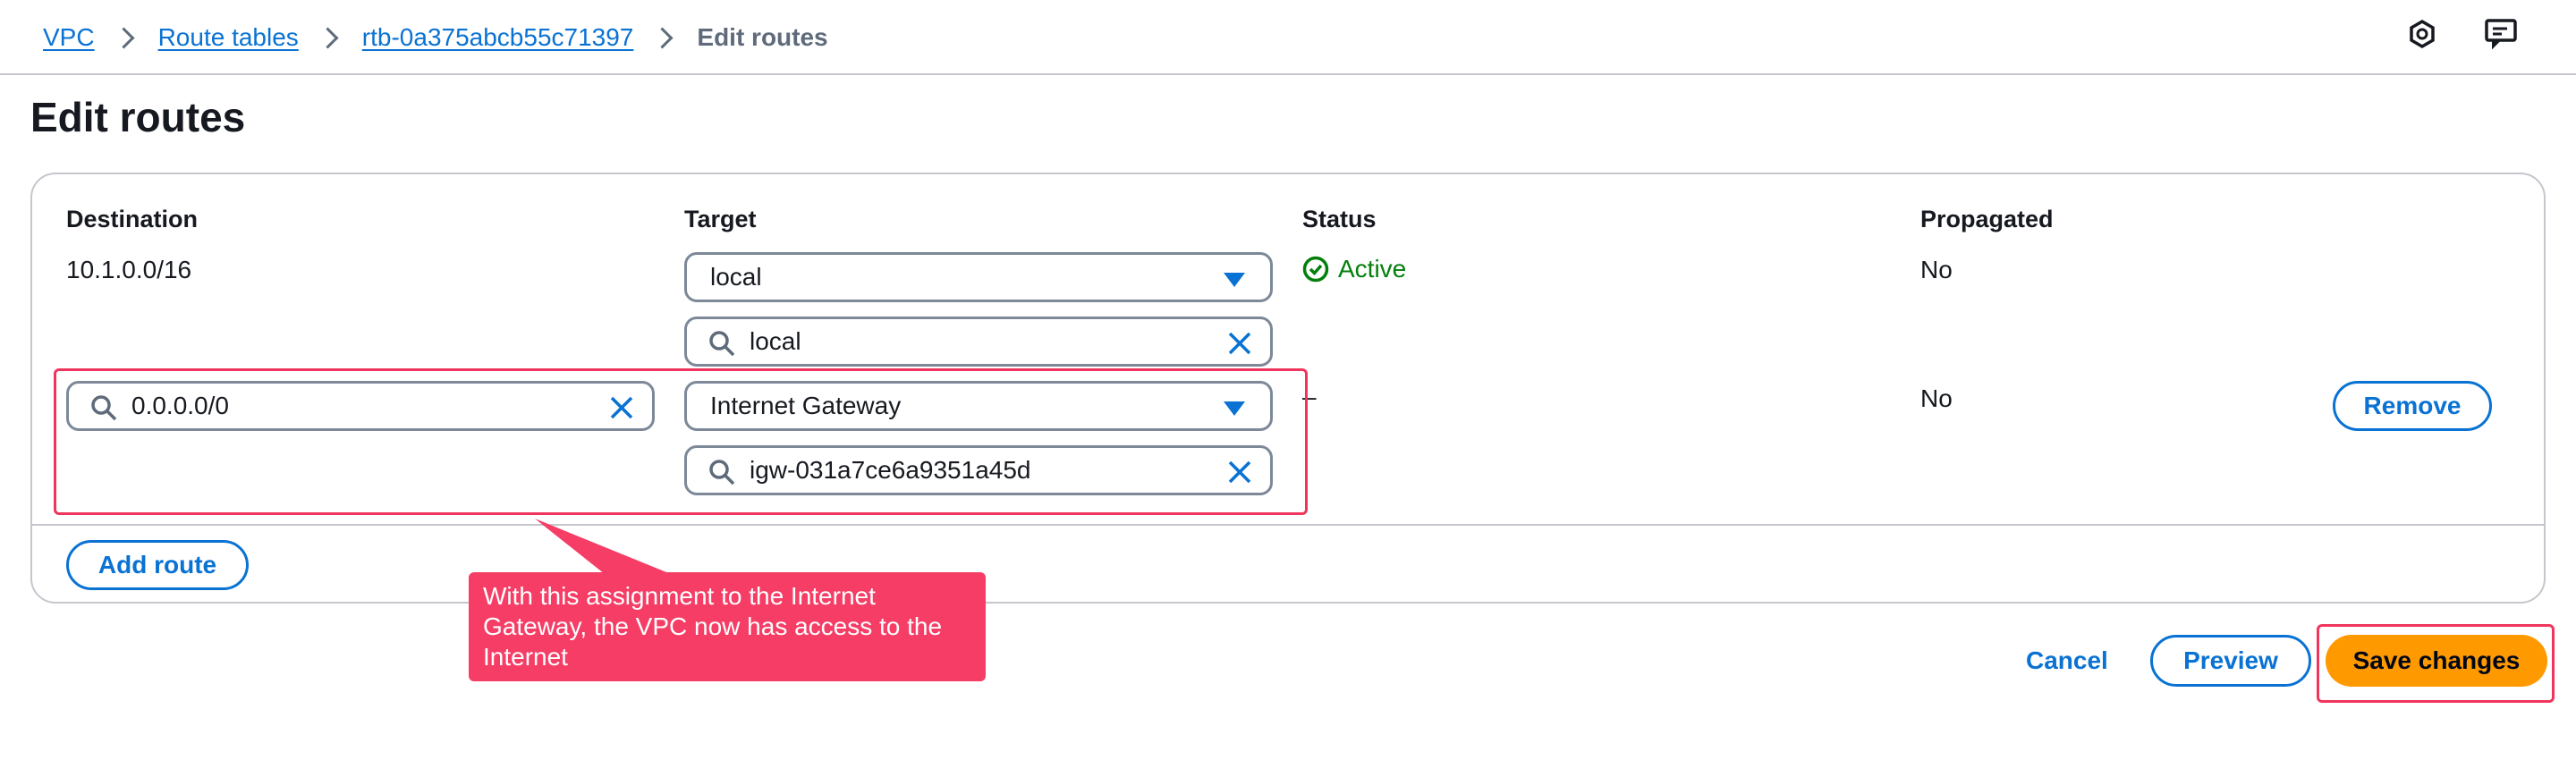 The image size is (2576, 760). What do you see at coordinates (1315, 269) in the screenshot?
I see `check-circle-icon` at bounding box center [1315, 269].